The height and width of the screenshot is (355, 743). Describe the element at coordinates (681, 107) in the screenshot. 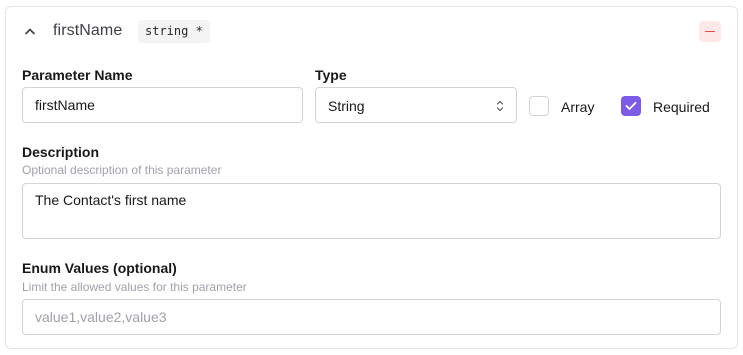

I see `required-label: Required` at that location.